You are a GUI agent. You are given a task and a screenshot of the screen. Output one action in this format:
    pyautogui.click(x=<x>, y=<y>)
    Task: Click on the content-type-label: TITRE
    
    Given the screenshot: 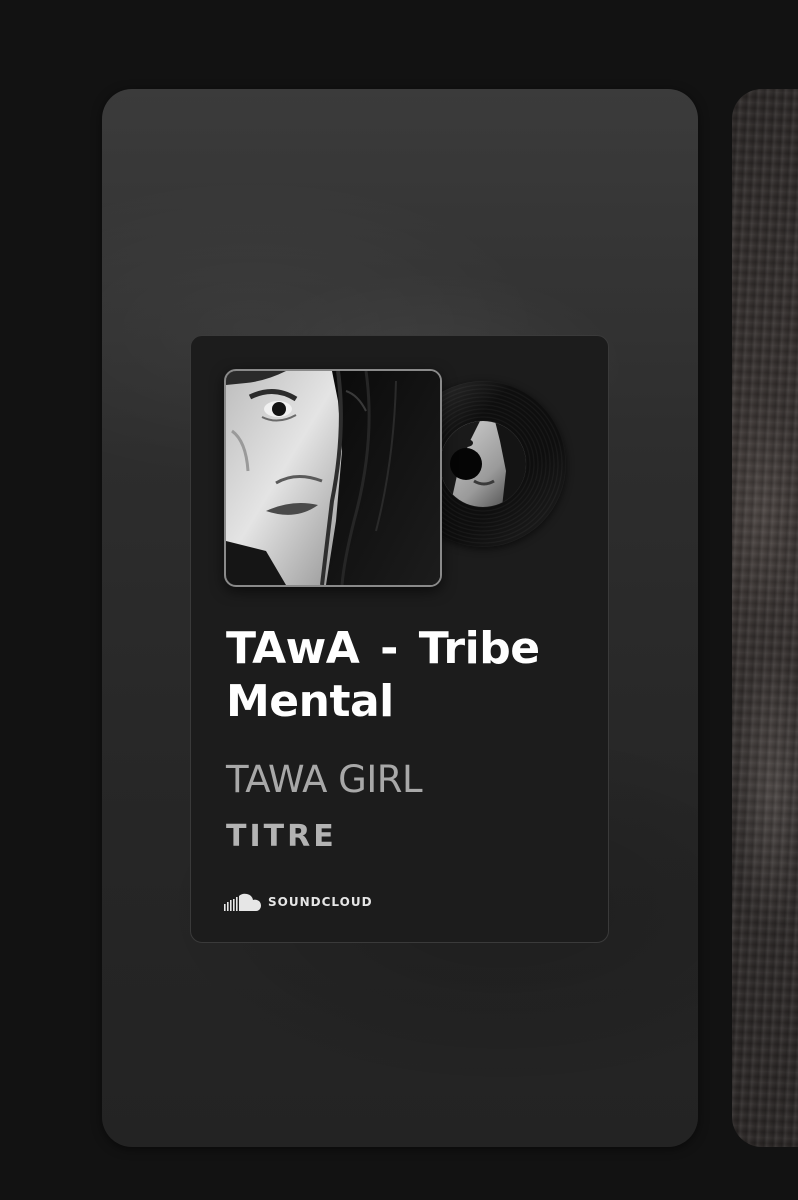 What is the action you would take?
    pyautogui.click(x=281, y=836)
    